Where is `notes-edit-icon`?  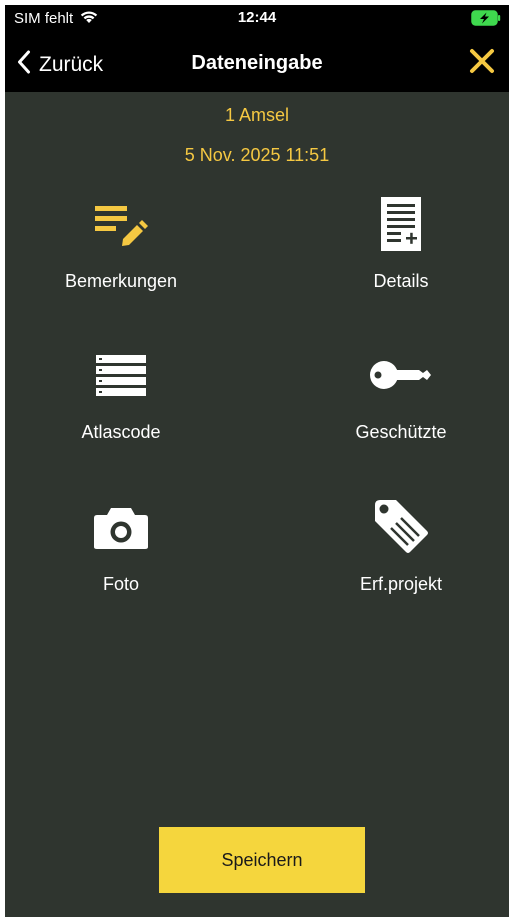
notes-edit-icon is located at coordinates (121, 224).